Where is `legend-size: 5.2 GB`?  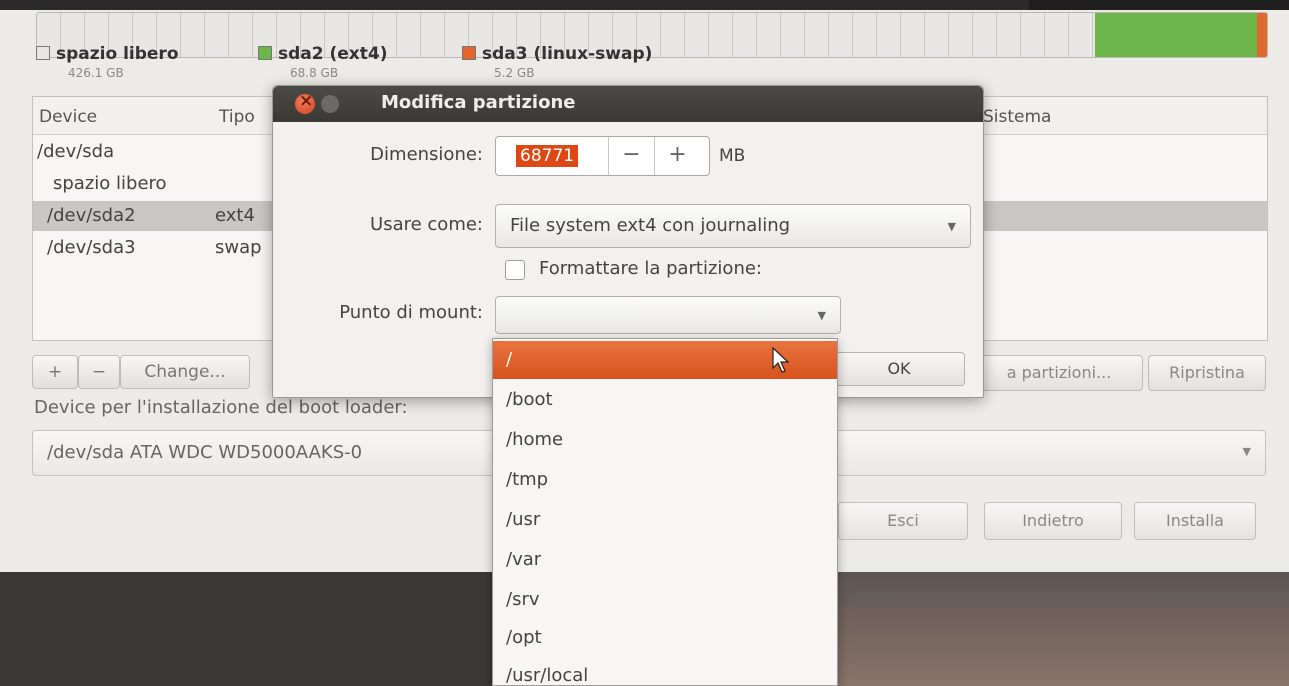
legend-size: 5.2 GB is located at coordinates (514, 73).